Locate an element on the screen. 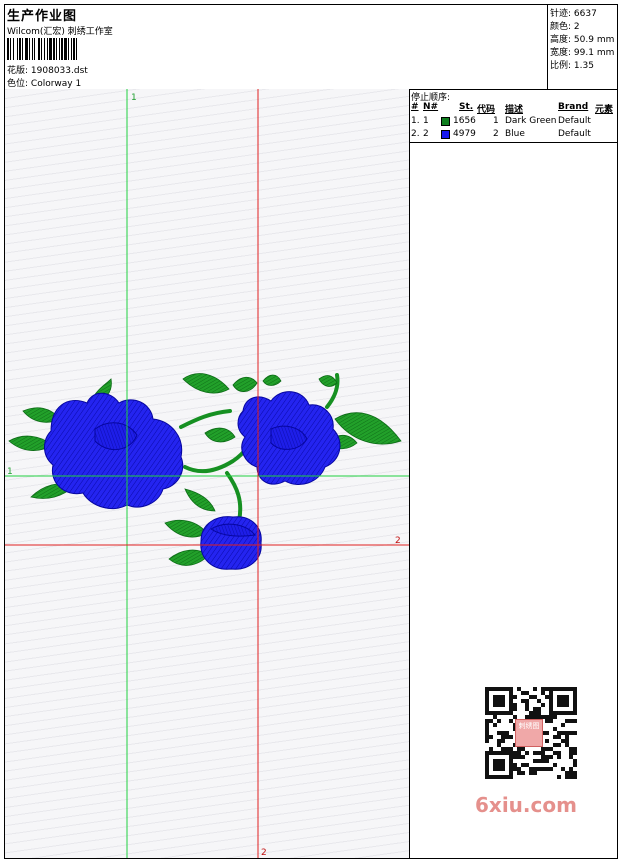 The height and width of the screenshot is (861, 620). flowers is located at coordinates (192, 480).